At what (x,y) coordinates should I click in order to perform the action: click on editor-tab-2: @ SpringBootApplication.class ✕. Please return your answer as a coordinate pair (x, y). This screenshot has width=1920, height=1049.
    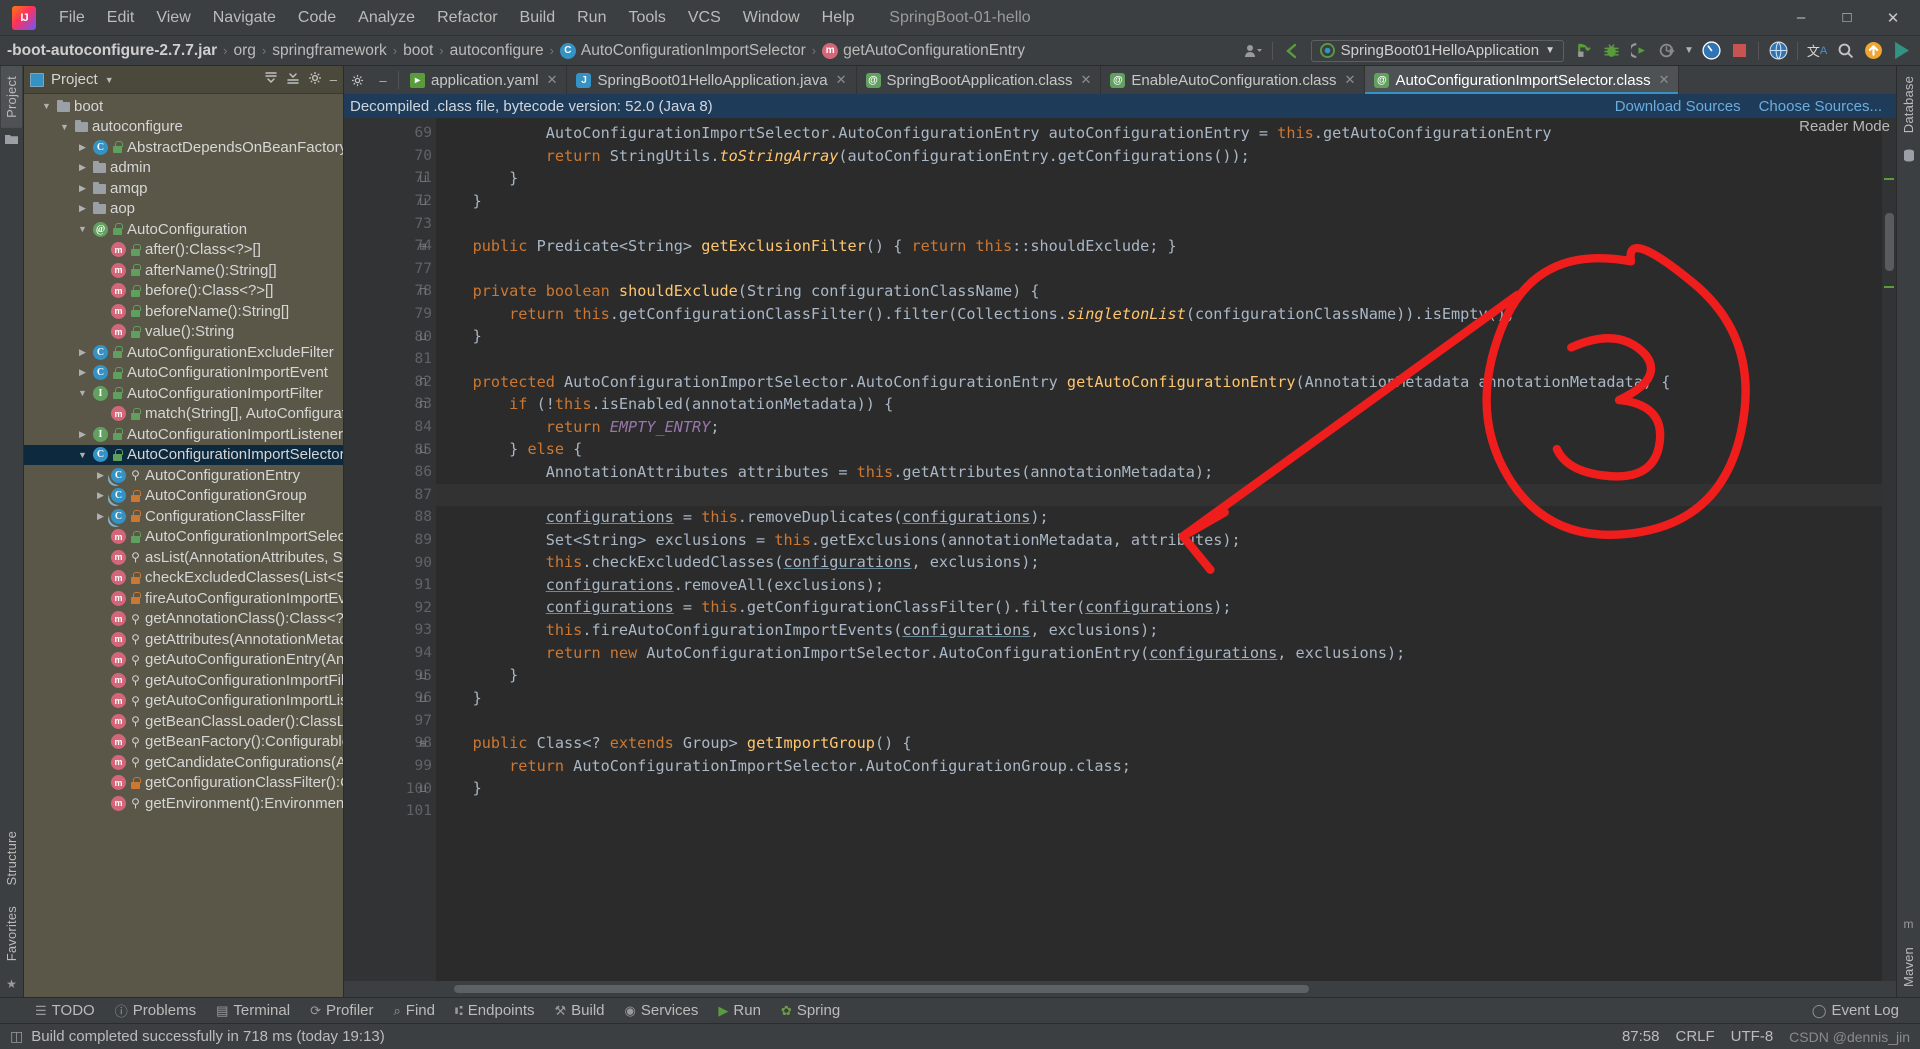
    Looking at the image, I should click on (979, 80).